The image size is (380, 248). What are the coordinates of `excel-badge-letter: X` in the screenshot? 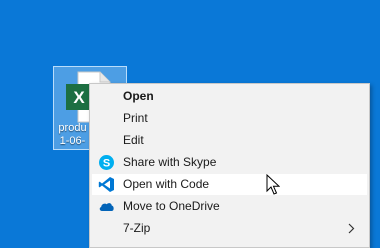 It's located at (79, 97).